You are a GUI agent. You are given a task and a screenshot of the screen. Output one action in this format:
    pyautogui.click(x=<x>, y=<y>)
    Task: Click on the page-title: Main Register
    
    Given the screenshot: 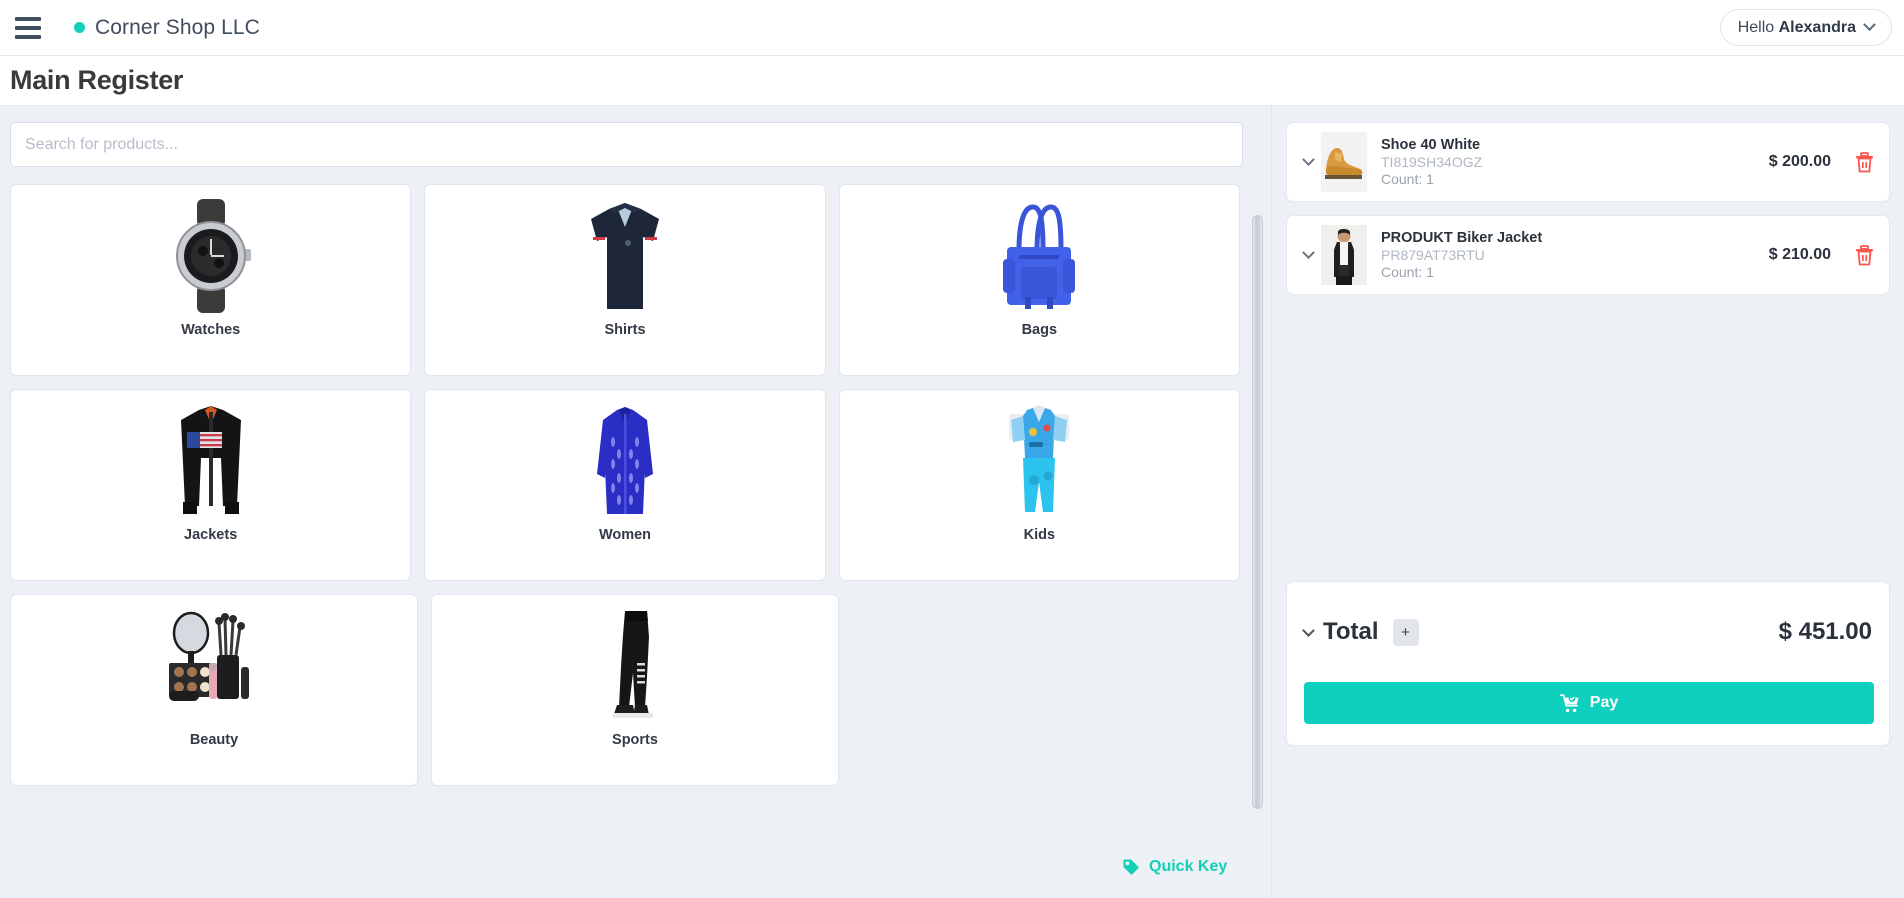 What is the action you would take?
    pyautogui.click(x=97, y=80)
    